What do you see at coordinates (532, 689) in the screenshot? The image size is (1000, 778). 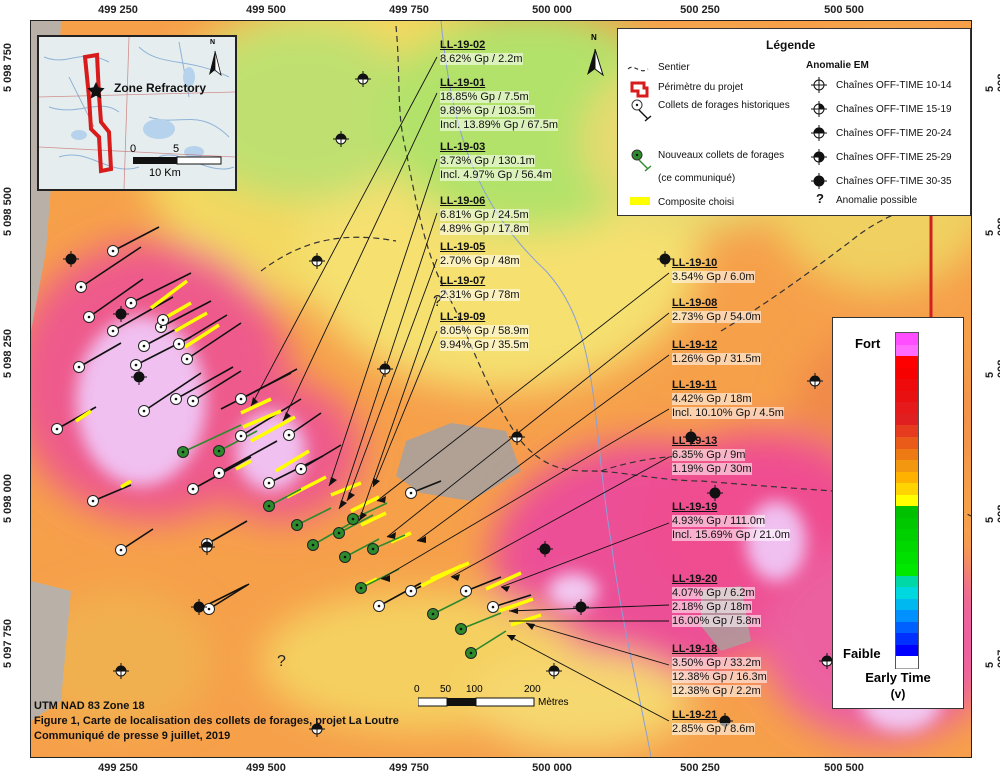 I see `scale-bar-tick: 200` at bounding box center [532, 689].